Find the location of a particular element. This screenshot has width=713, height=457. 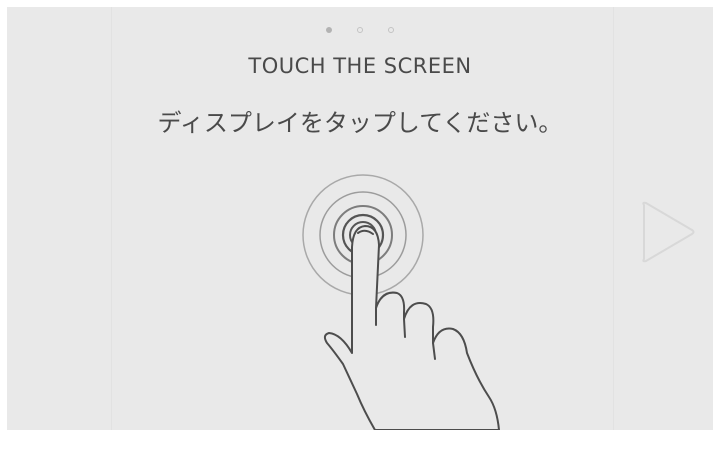

next-button is located at coordinates (667, 232).